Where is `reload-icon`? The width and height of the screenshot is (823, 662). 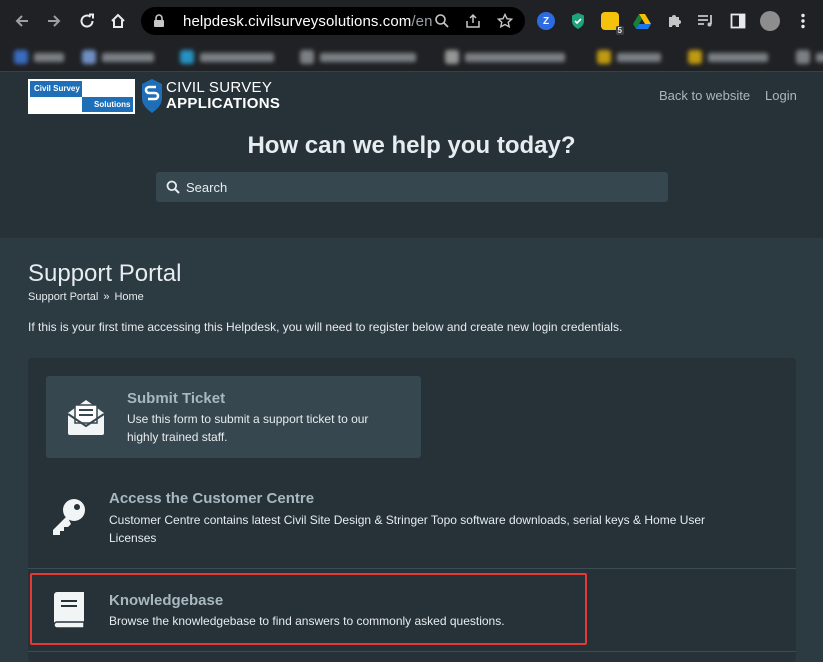 reload-icon is located at coordinates (87, 21).